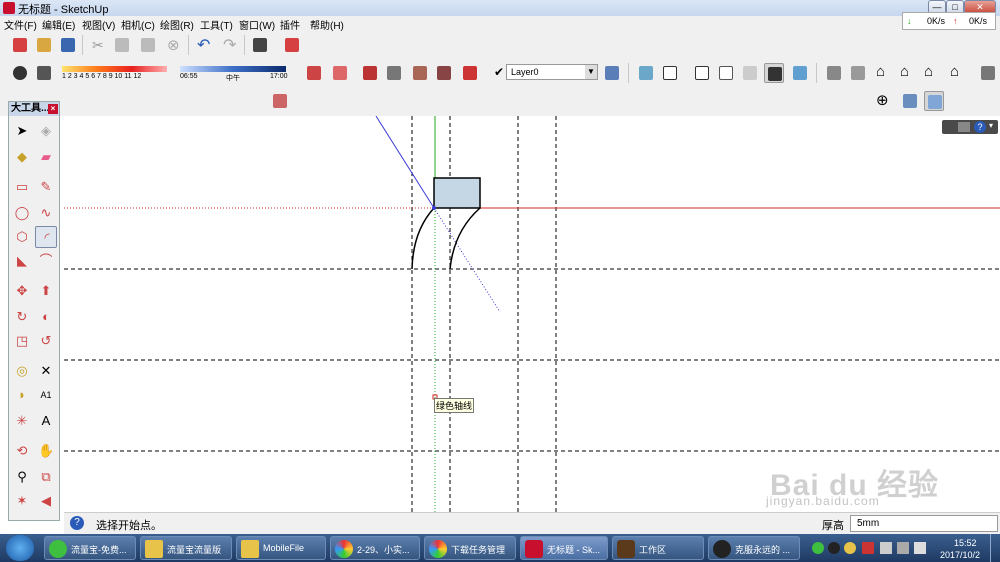 The width and height of the screenshot is (1000, 562). Describe the element at coordinates (858, 73) in the screenshot. I see `top-view-button` at that location.